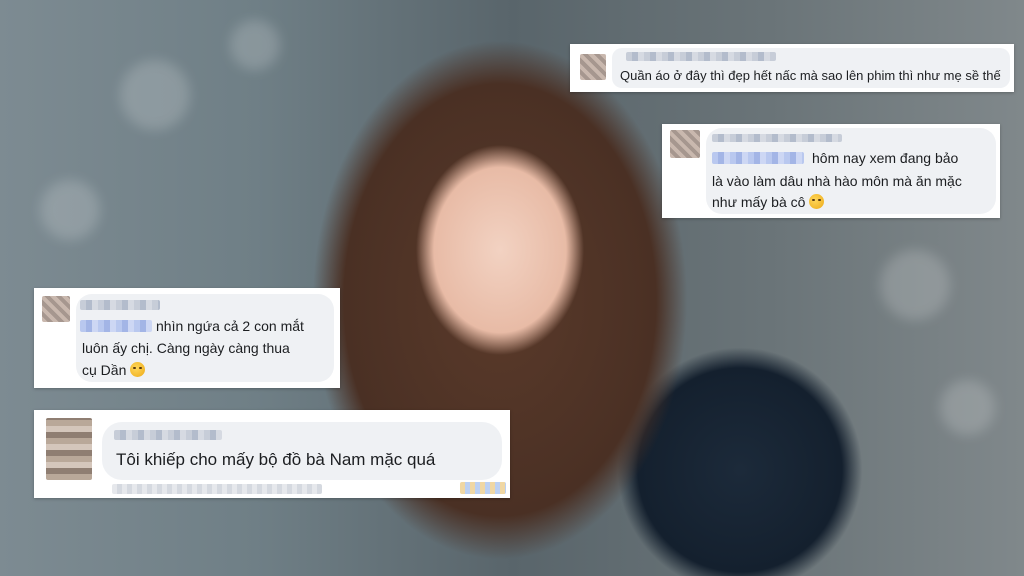  Describe the element at coordinates (217, 489) in the screenshot. I see `blurred-actions` at that location.